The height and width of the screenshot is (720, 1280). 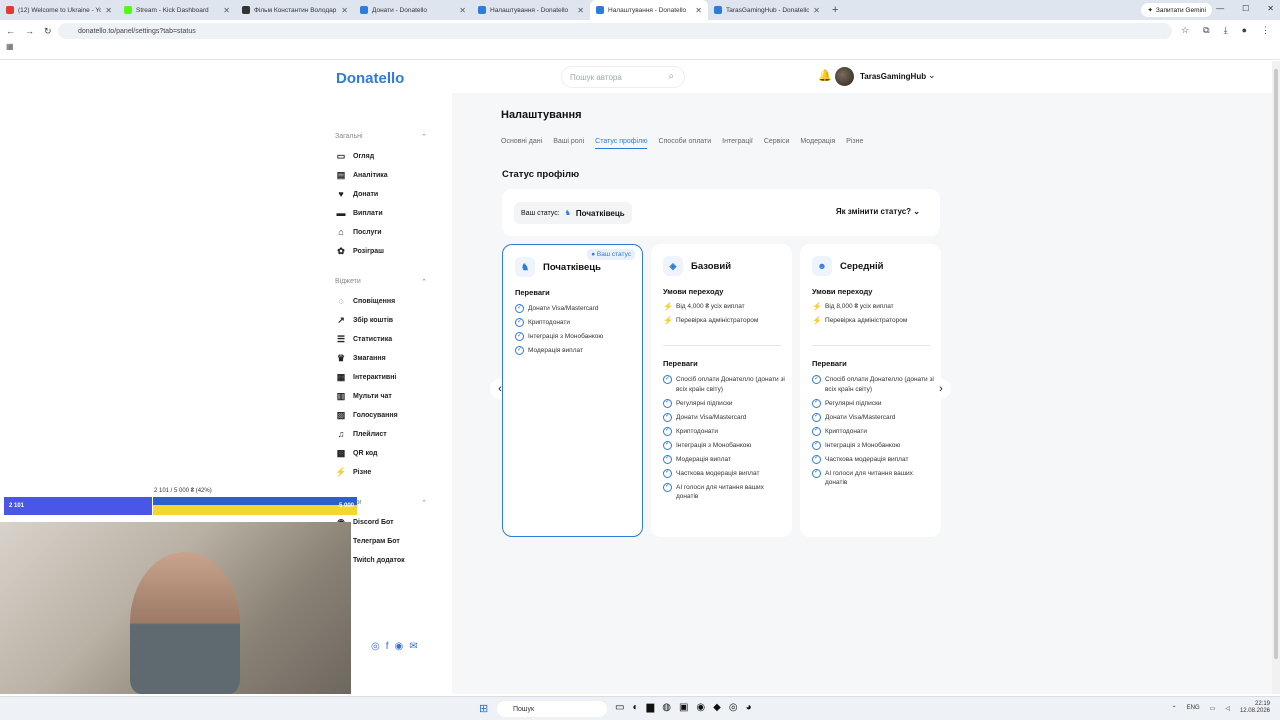 What do you see at coordinates (825, 75) in the screenshot?
I see `bell-icon: 🔔` at bounding box center [825, 75].